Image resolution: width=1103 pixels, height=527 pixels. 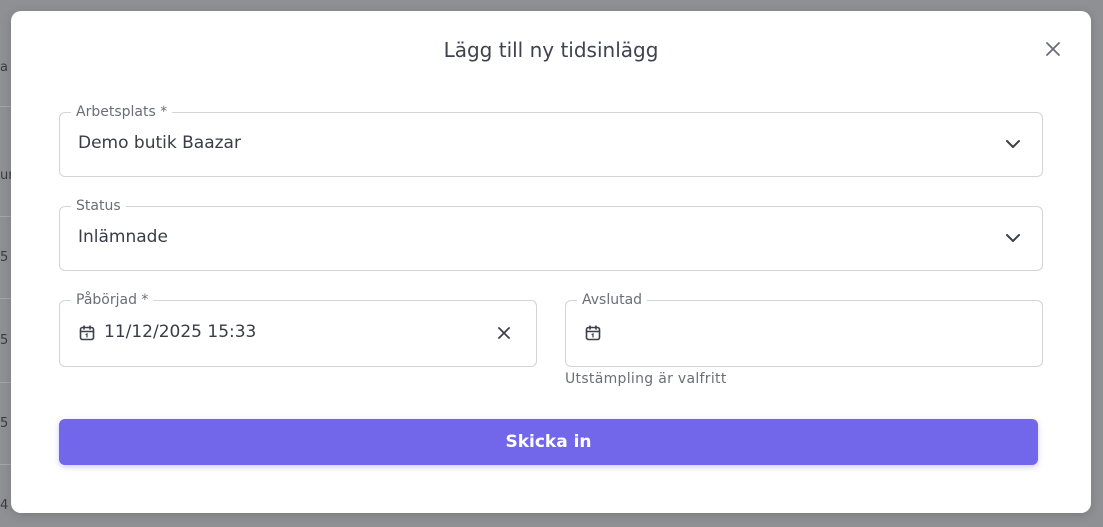 I want to click on ended-label: Avslutad, so click(x=612, y=300).